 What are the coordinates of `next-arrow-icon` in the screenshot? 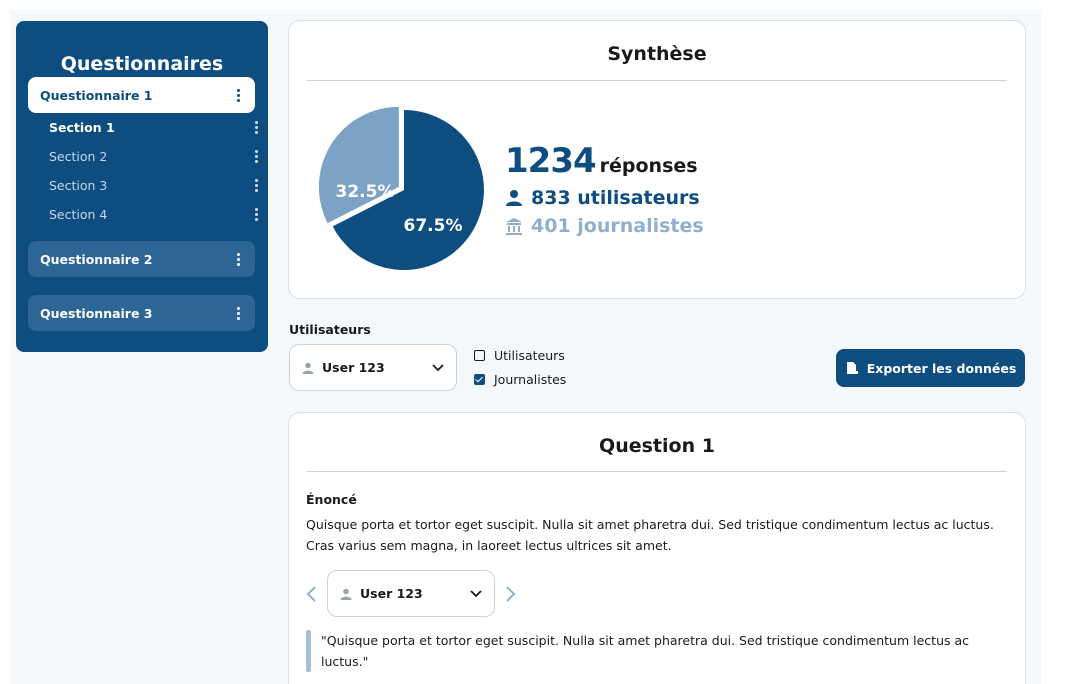 It's located at (510, 594).